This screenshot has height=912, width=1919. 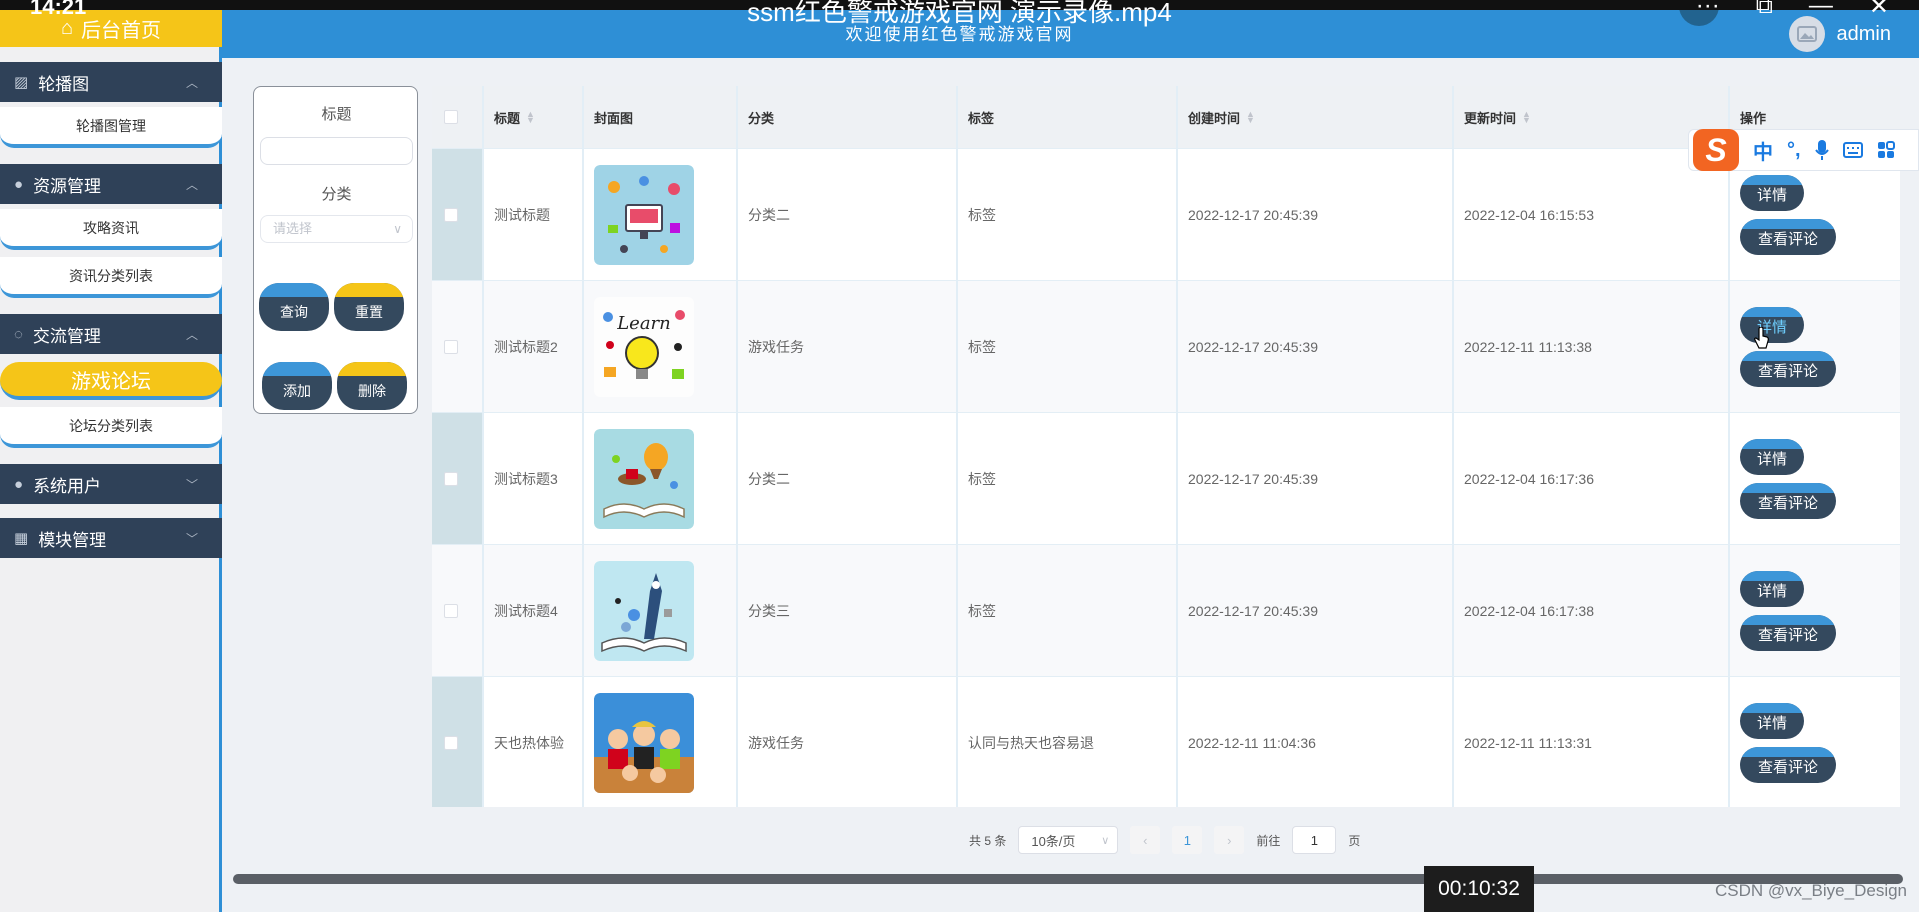 What do you see at coordinates (644, 611) in the screenshot?
I see `cover-thumbnail` at bounding box center [644, 611].